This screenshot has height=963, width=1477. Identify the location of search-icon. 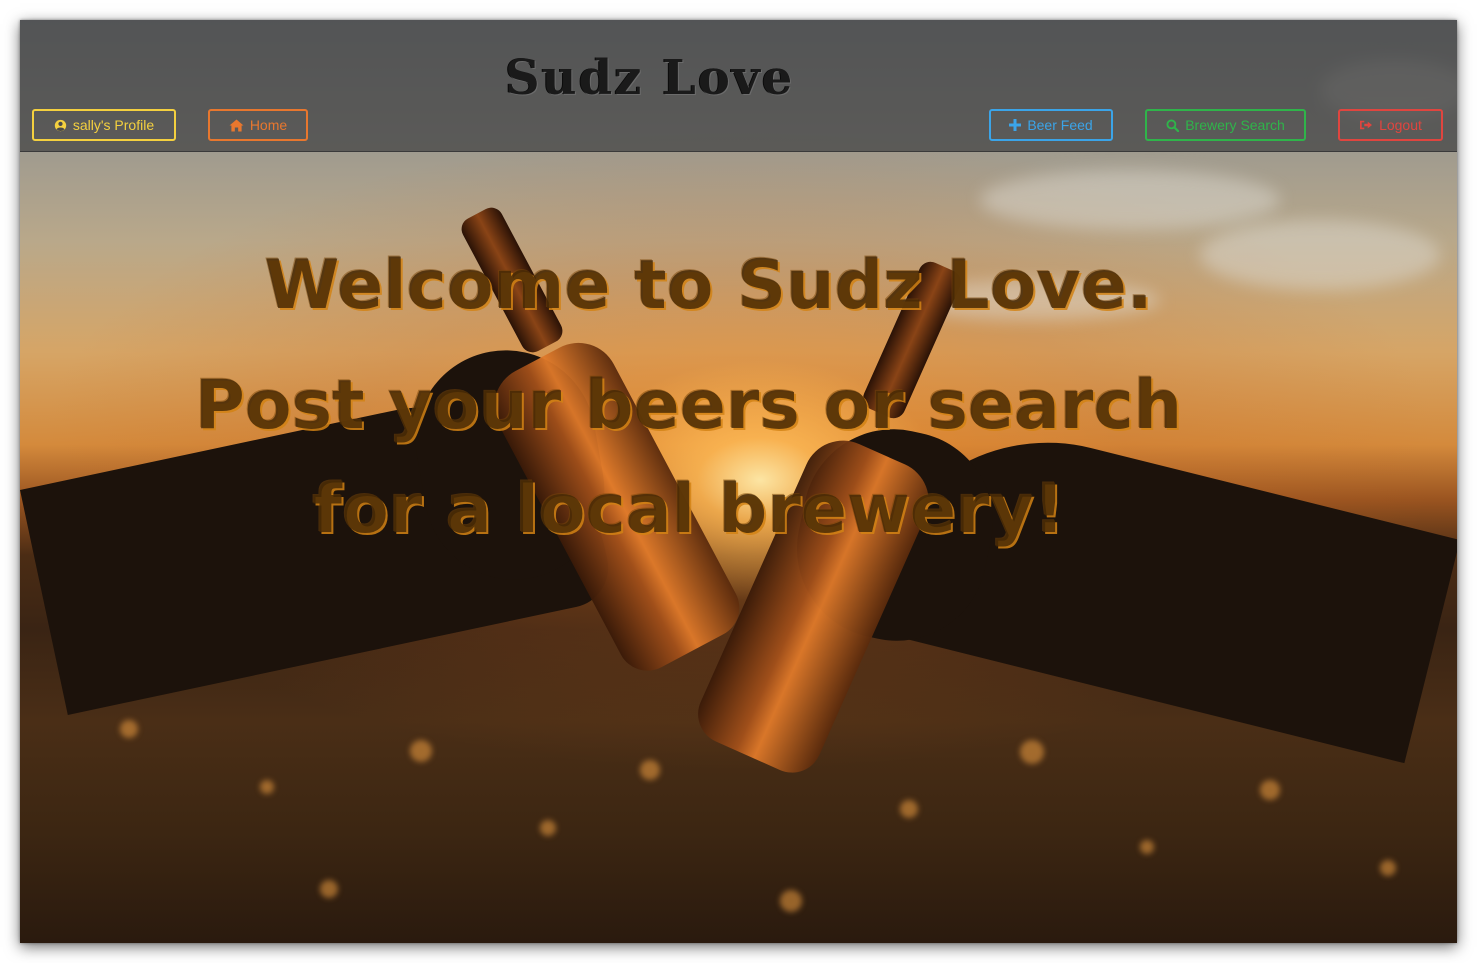
(1173, 125).